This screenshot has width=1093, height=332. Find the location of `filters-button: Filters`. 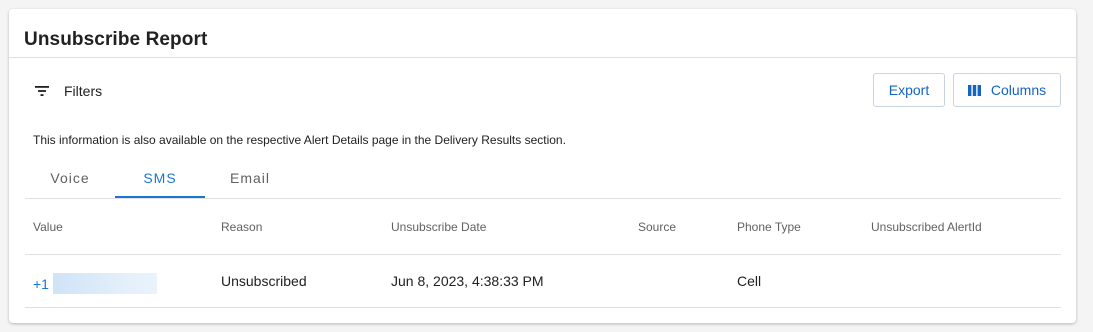

filters-button: Filters is located at coordinates (67, 91).